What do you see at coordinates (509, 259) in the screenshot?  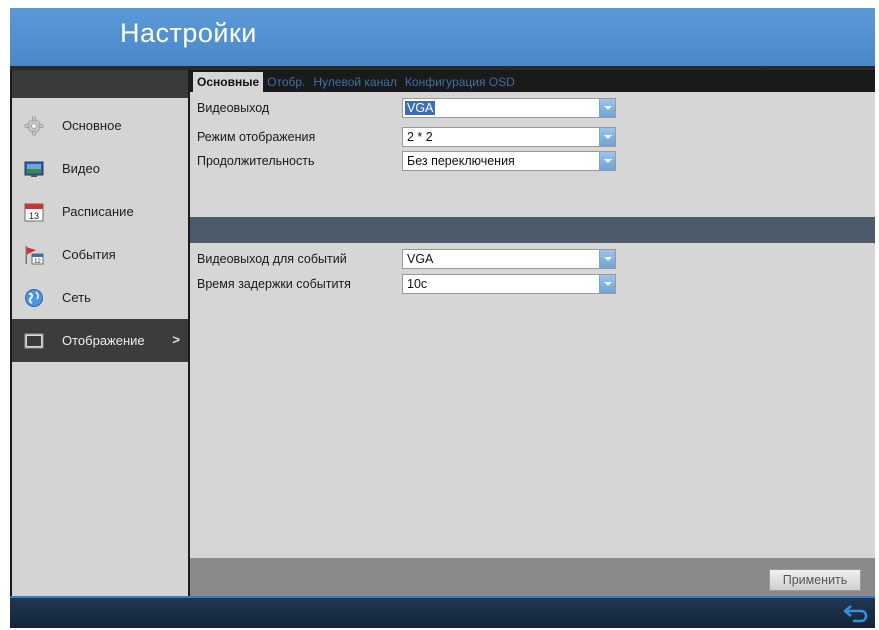 I see `event-video-out-select: VGA` at bounding box center [509, 259].